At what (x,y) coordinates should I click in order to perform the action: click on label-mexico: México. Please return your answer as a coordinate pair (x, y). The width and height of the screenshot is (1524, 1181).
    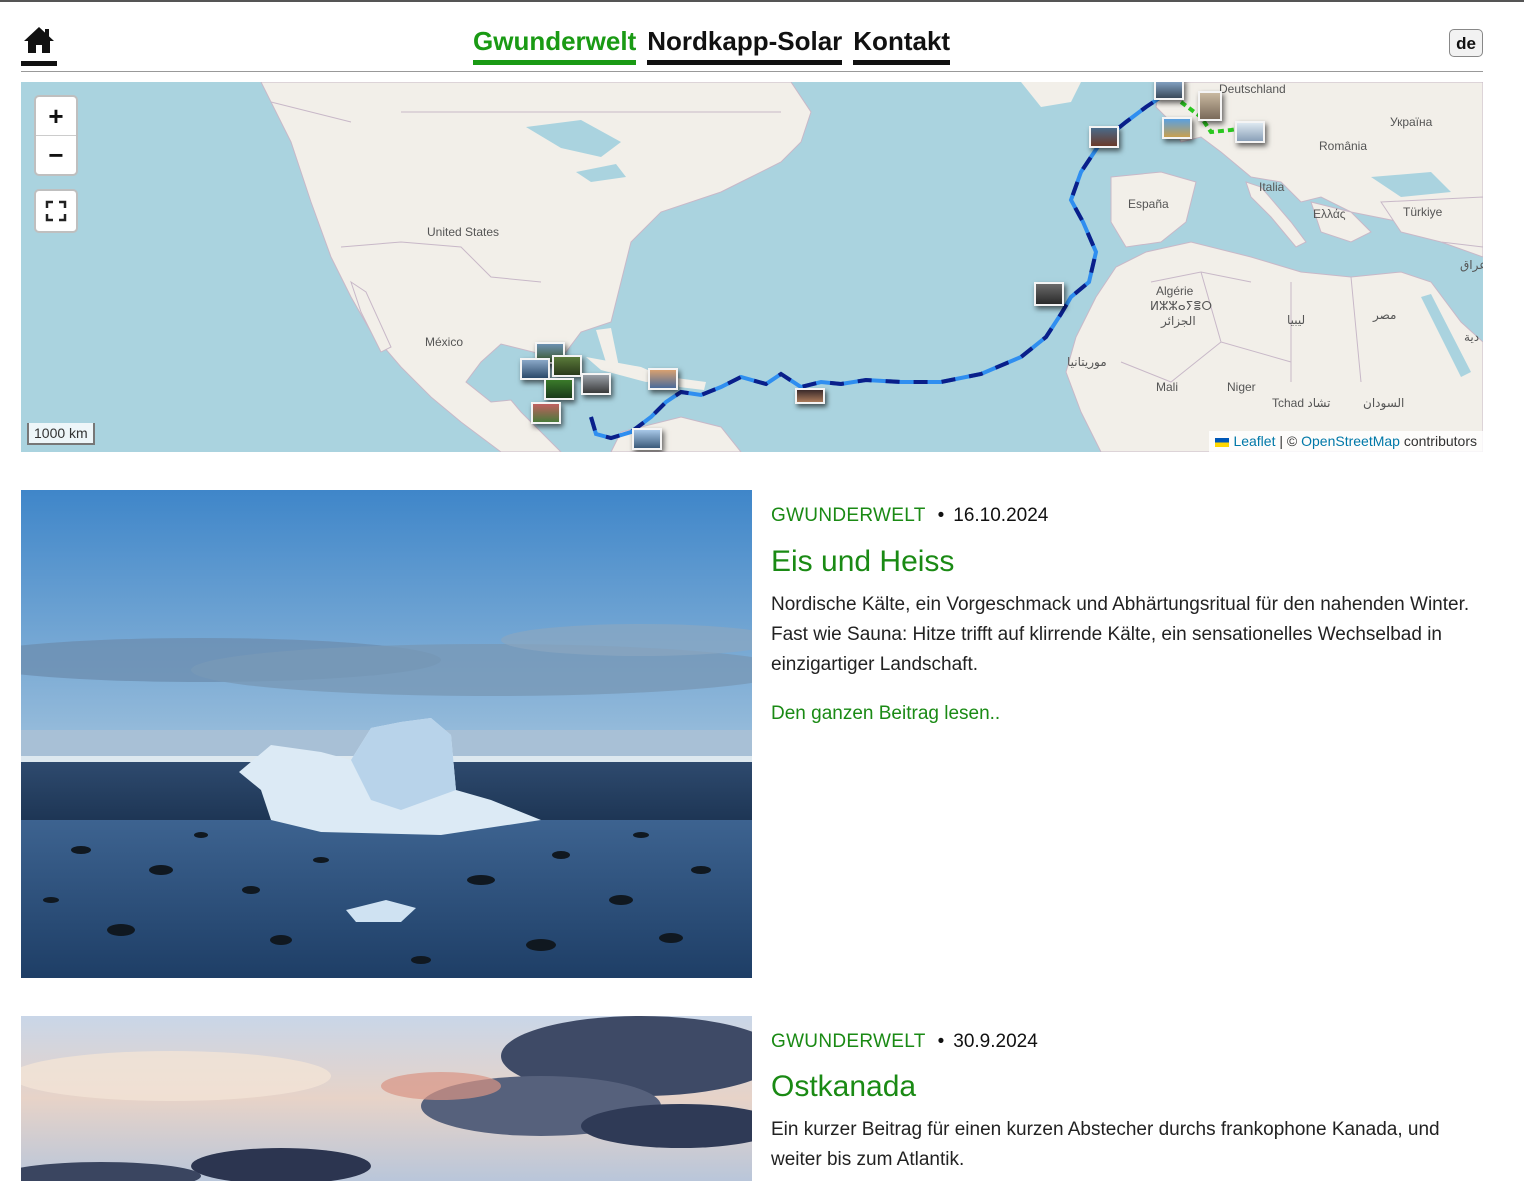
    Looking at the image, I should click on (444, 342).